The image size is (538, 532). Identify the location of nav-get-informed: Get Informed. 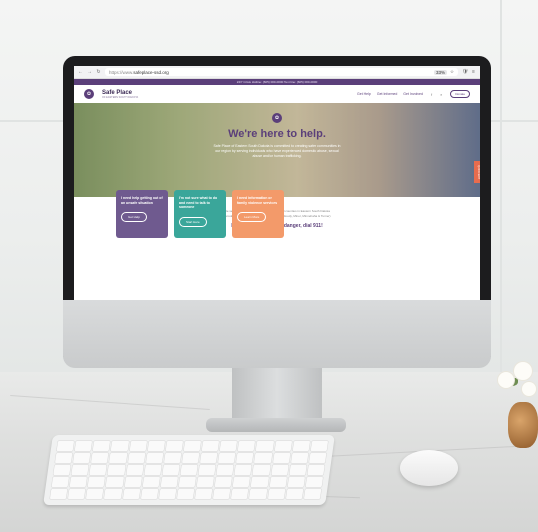
(387, 94).